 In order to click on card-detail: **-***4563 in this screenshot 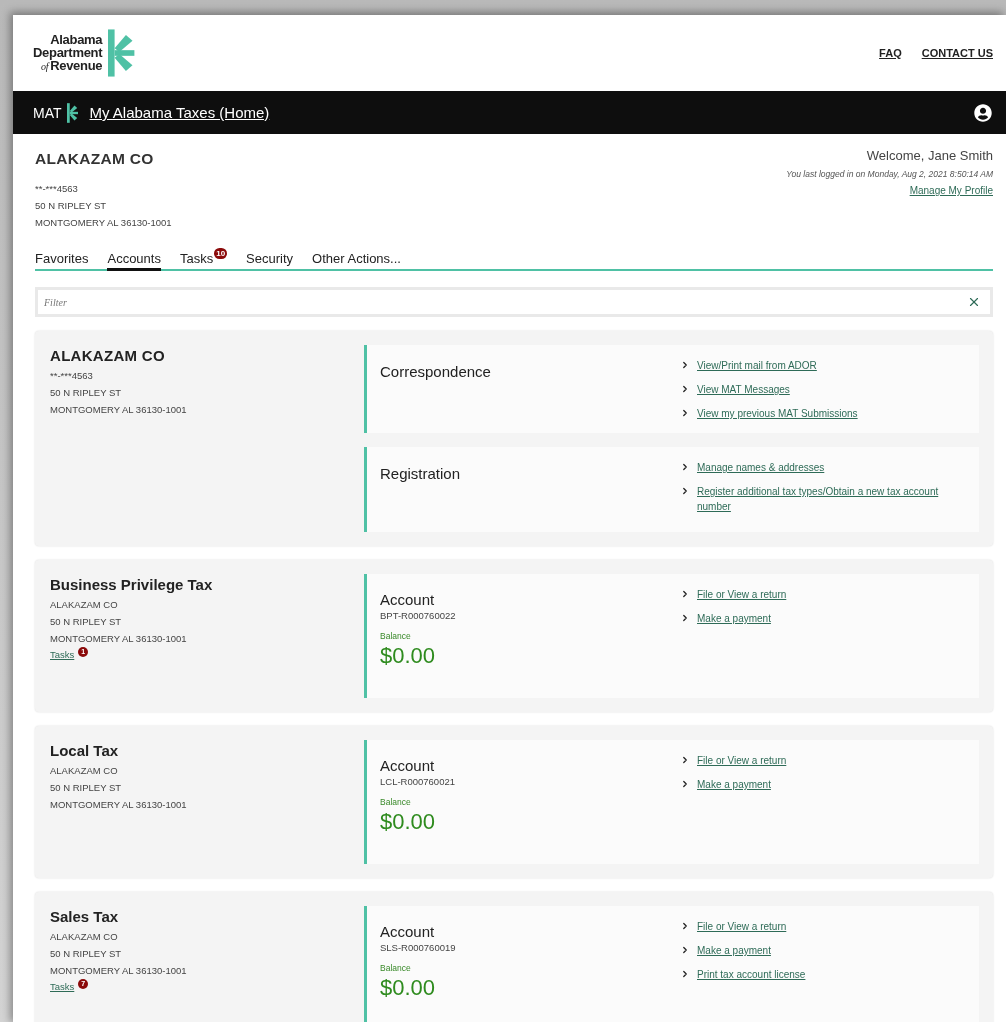, I will do `click(72, 376)`.